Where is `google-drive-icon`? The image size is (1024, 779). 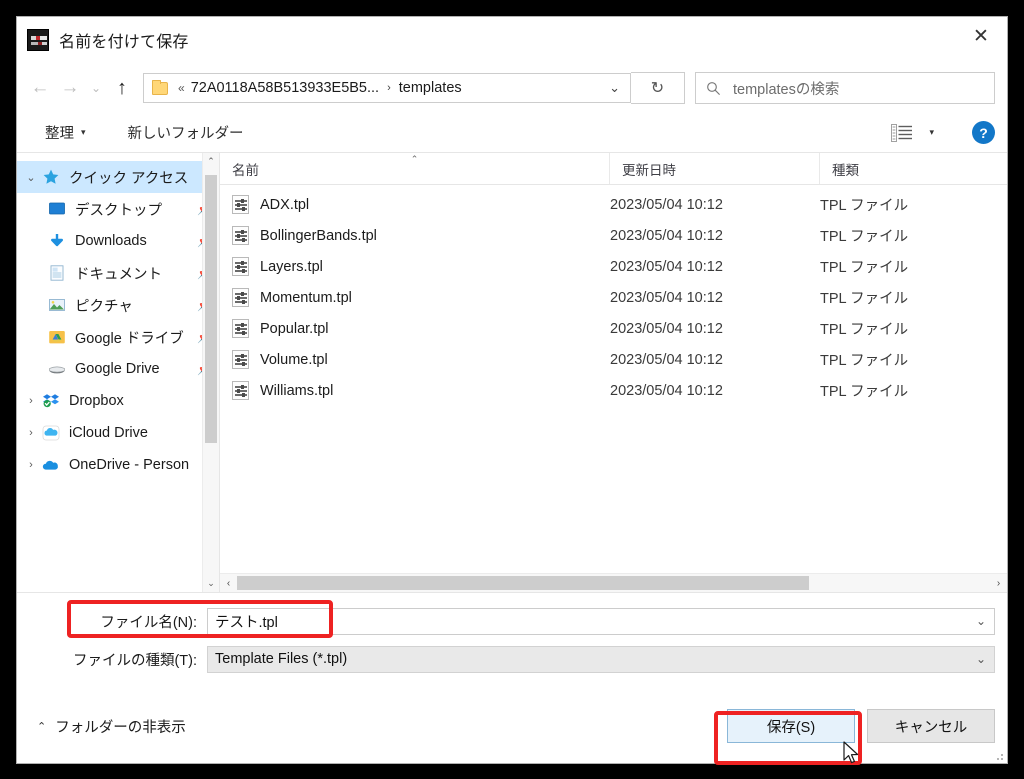 google-drive-icon is located at coordinates (57, 337).